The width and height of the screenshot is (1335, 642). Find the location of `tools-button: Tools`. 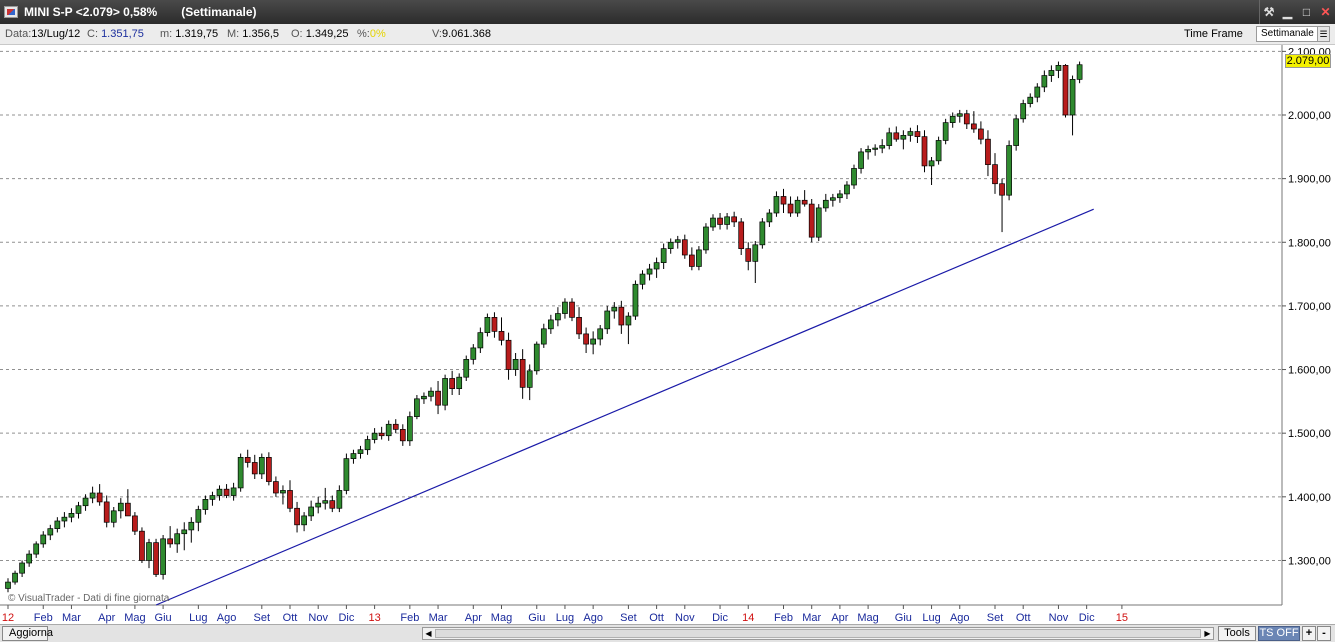

tools-button: Tools is located at coordinates (1237, 633).